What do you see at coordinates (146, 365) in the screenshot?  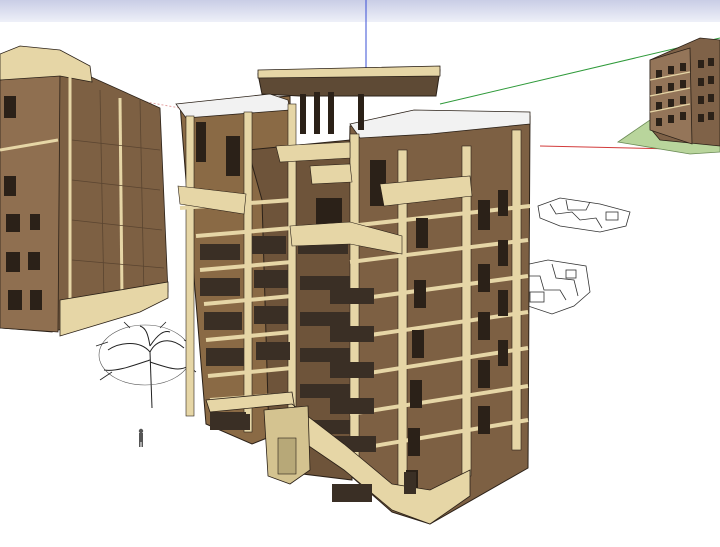 I see `tree` at bounding box center [146, 365].